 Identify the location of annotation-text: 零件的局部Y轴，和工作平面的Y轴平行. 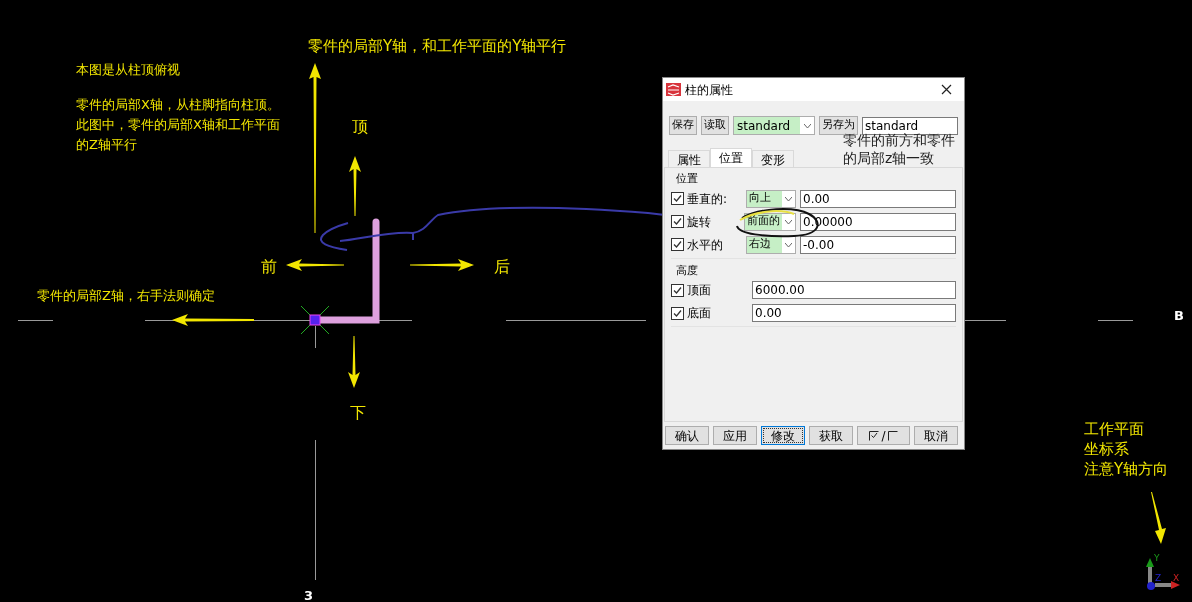
(437, 46).